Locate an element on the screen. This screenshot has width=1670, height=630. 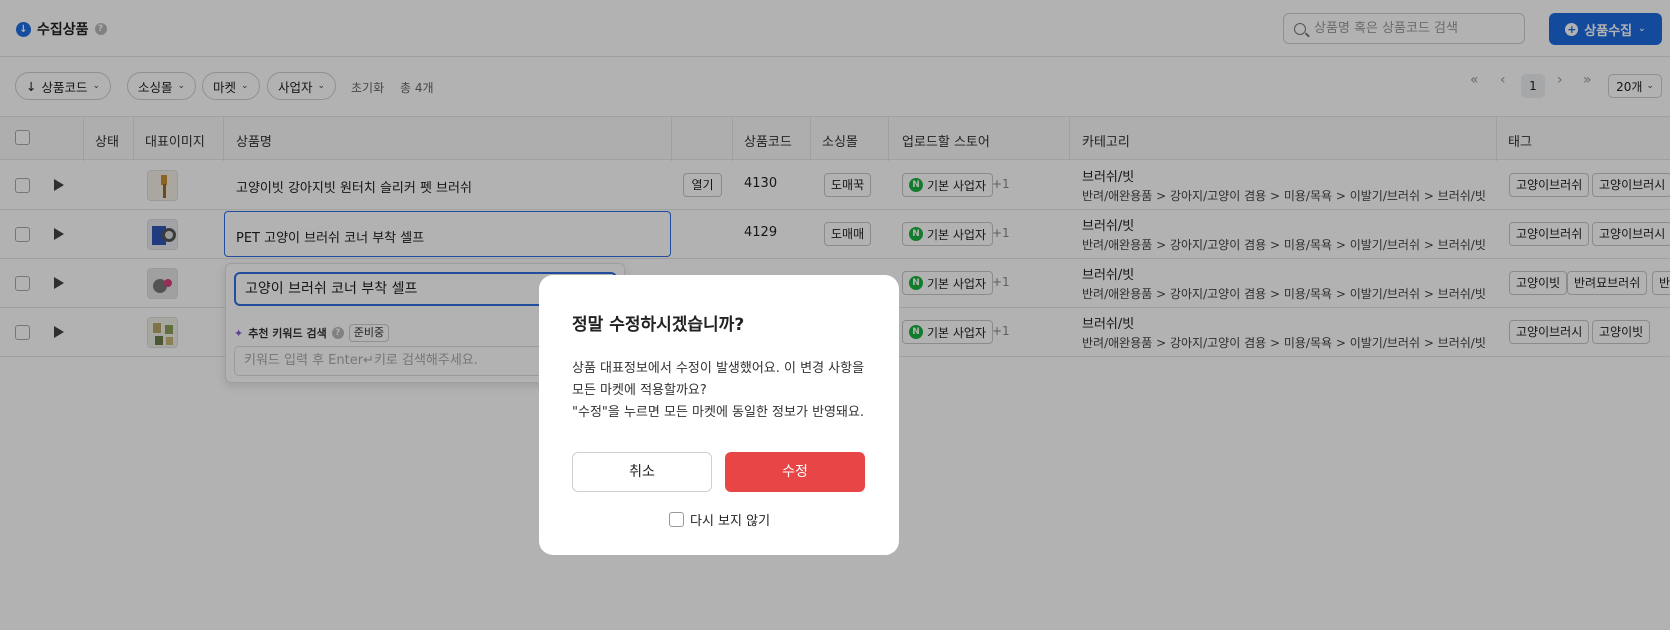
modal-line: 모든 마켓에 적용할까요? is located at coordinates (639, 390).